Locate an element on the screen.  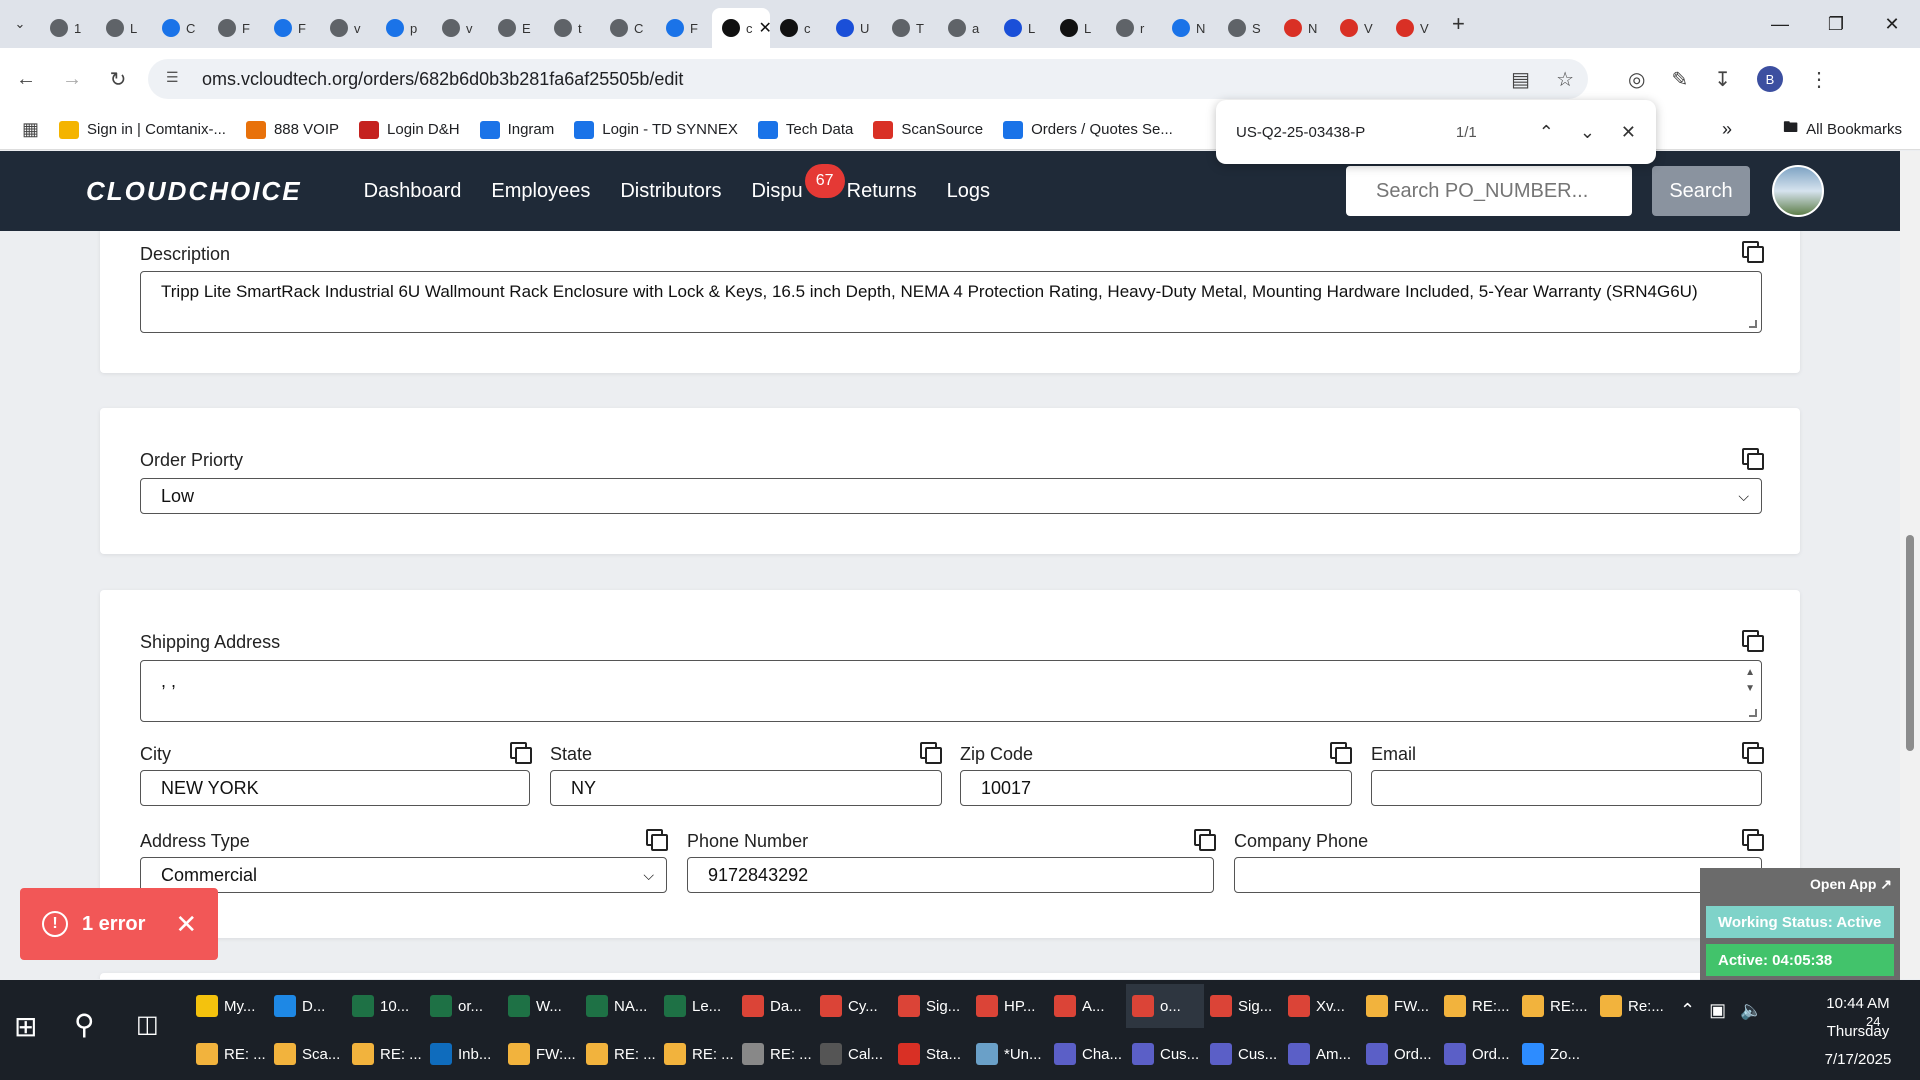
browser-tab: E is located at coordinates (516, 28).